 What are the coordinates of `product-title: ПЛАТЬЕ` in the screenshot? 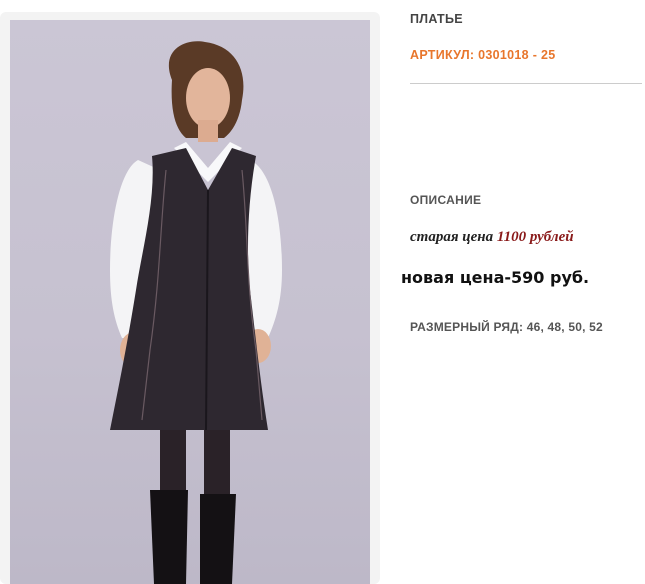 It's located at (436, 19).